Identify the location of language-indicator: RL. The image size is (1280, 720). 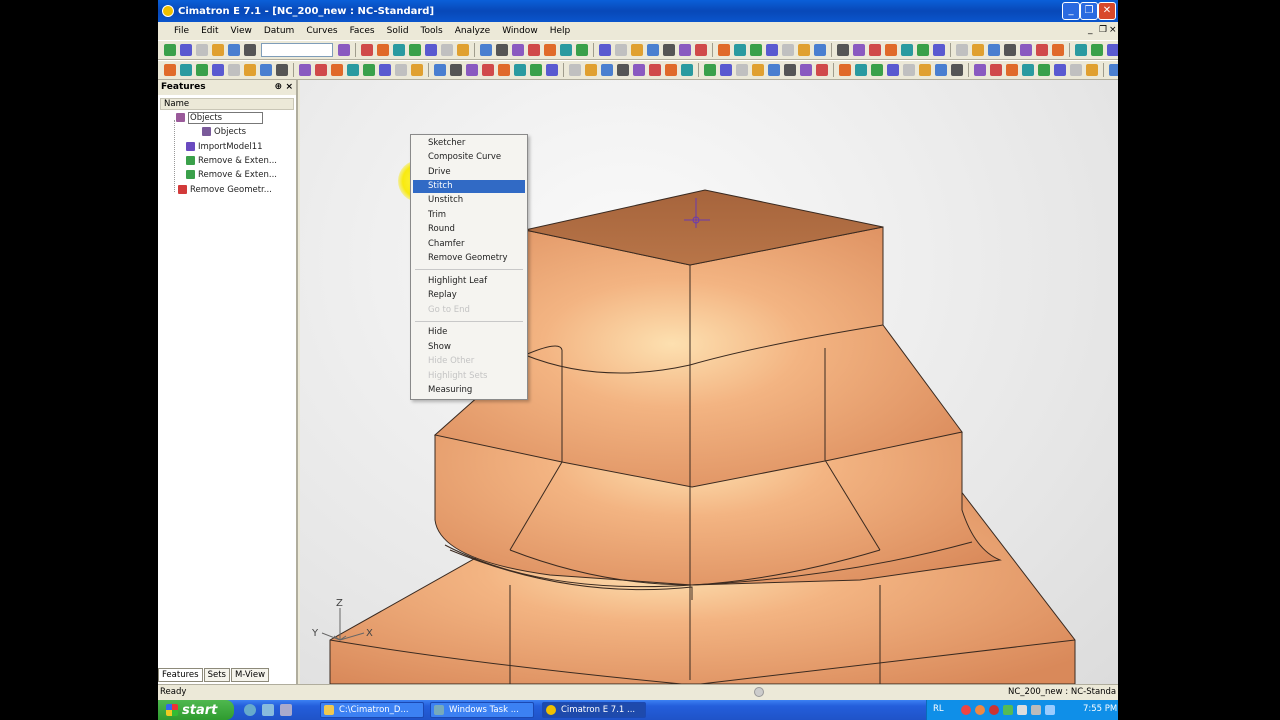
(938, 709).